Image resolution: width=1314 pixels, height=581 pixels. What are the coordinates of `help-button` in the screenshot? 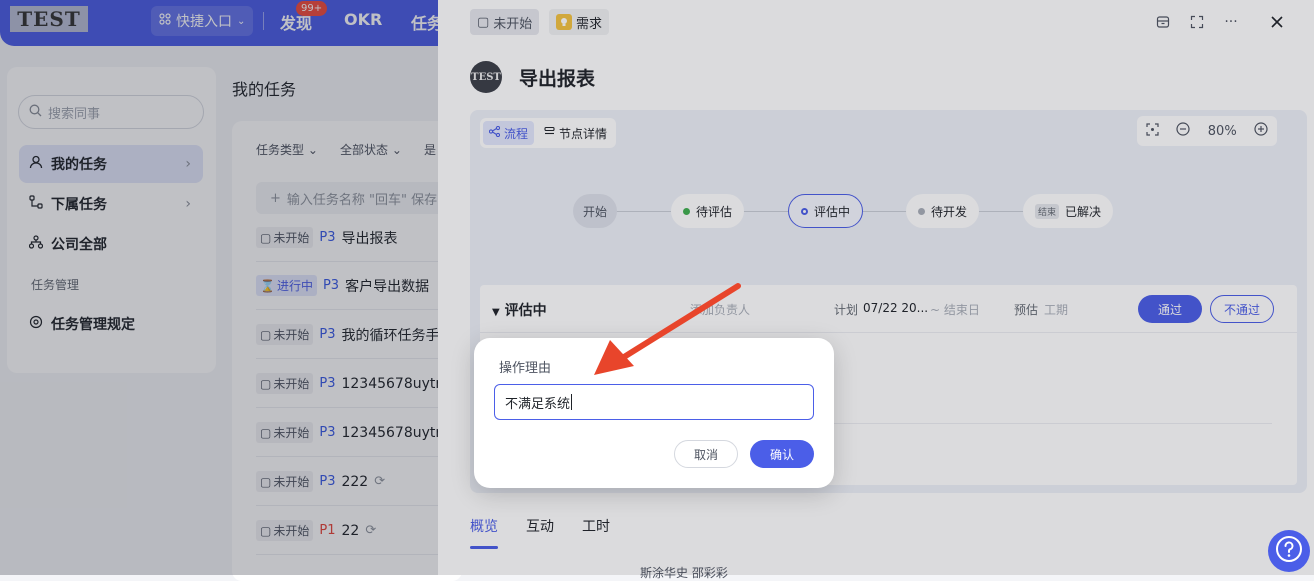 It's located at (1289, 551).